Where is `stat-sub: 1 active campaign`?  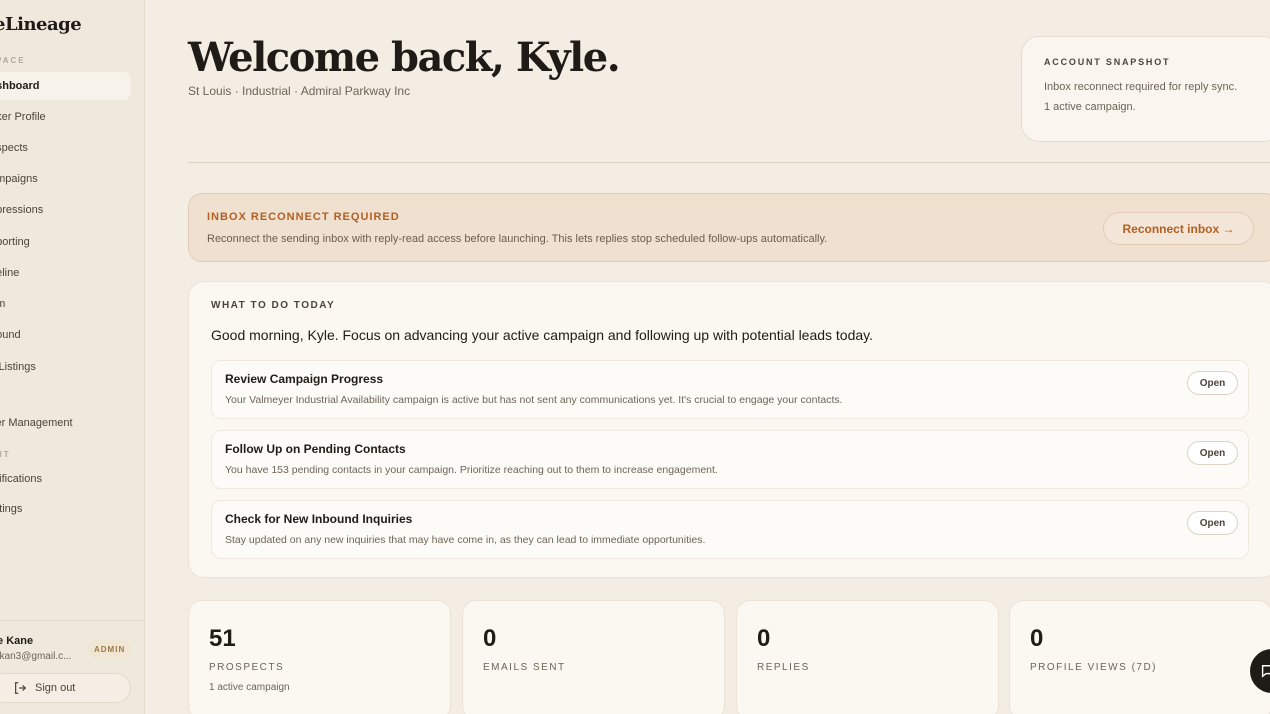
stat-sub: 1 active campaign is located at coordinates (249, 687).